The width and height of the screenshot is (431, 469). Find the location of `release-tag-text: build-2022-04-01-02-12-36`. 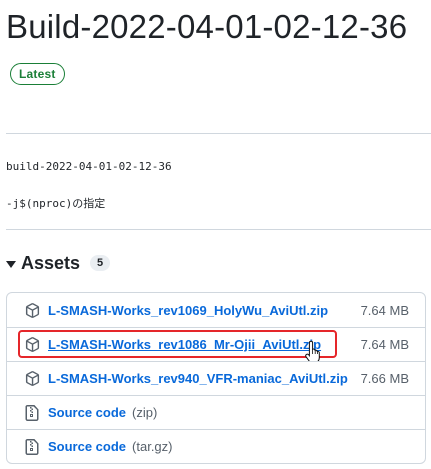

release-tag-text: build-2022-04-01-02-12-36 is located at coordinates (89, 166).